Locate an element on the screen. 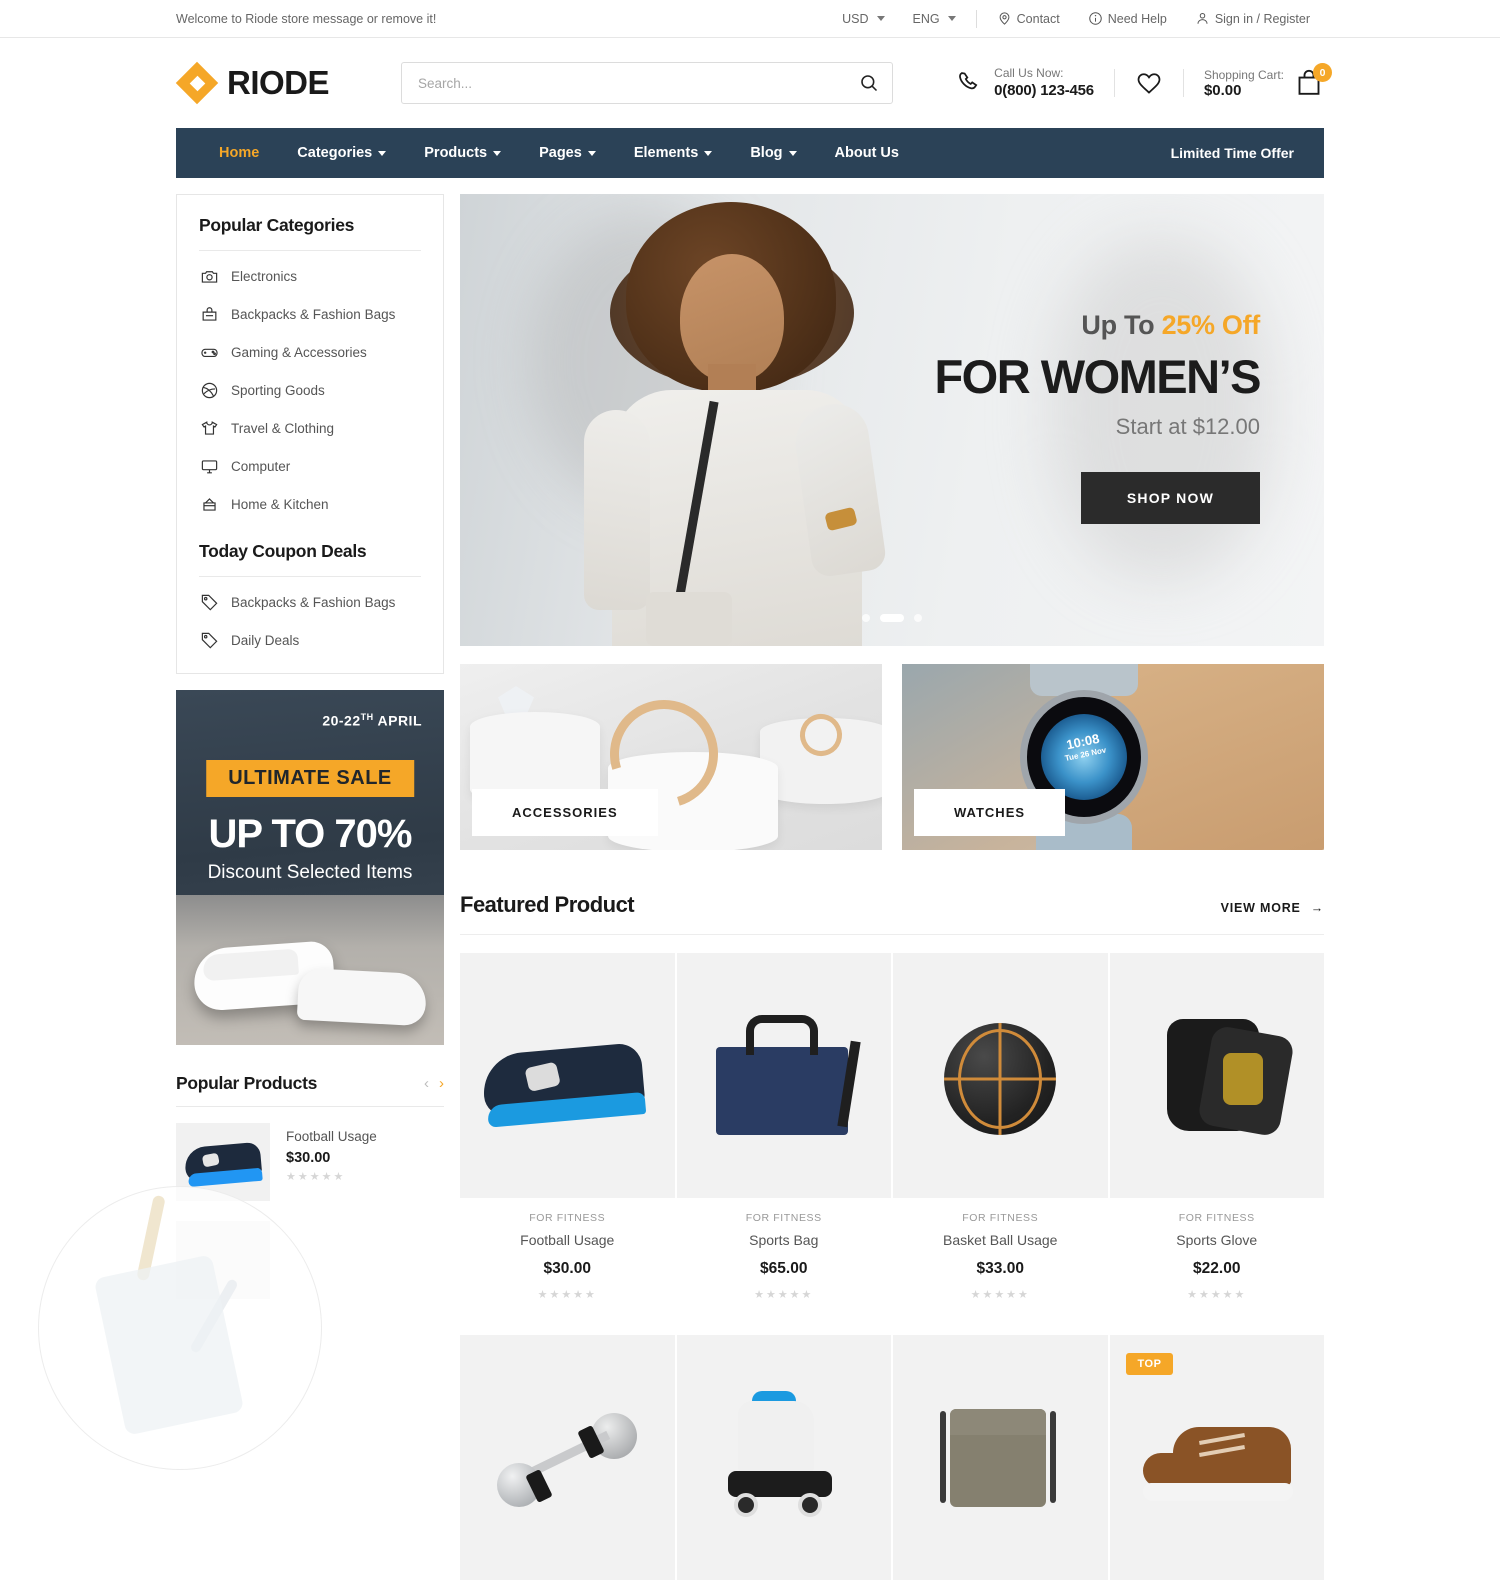  hero-title: FOR WOMEN’S is located at coordinates (1097, 376).